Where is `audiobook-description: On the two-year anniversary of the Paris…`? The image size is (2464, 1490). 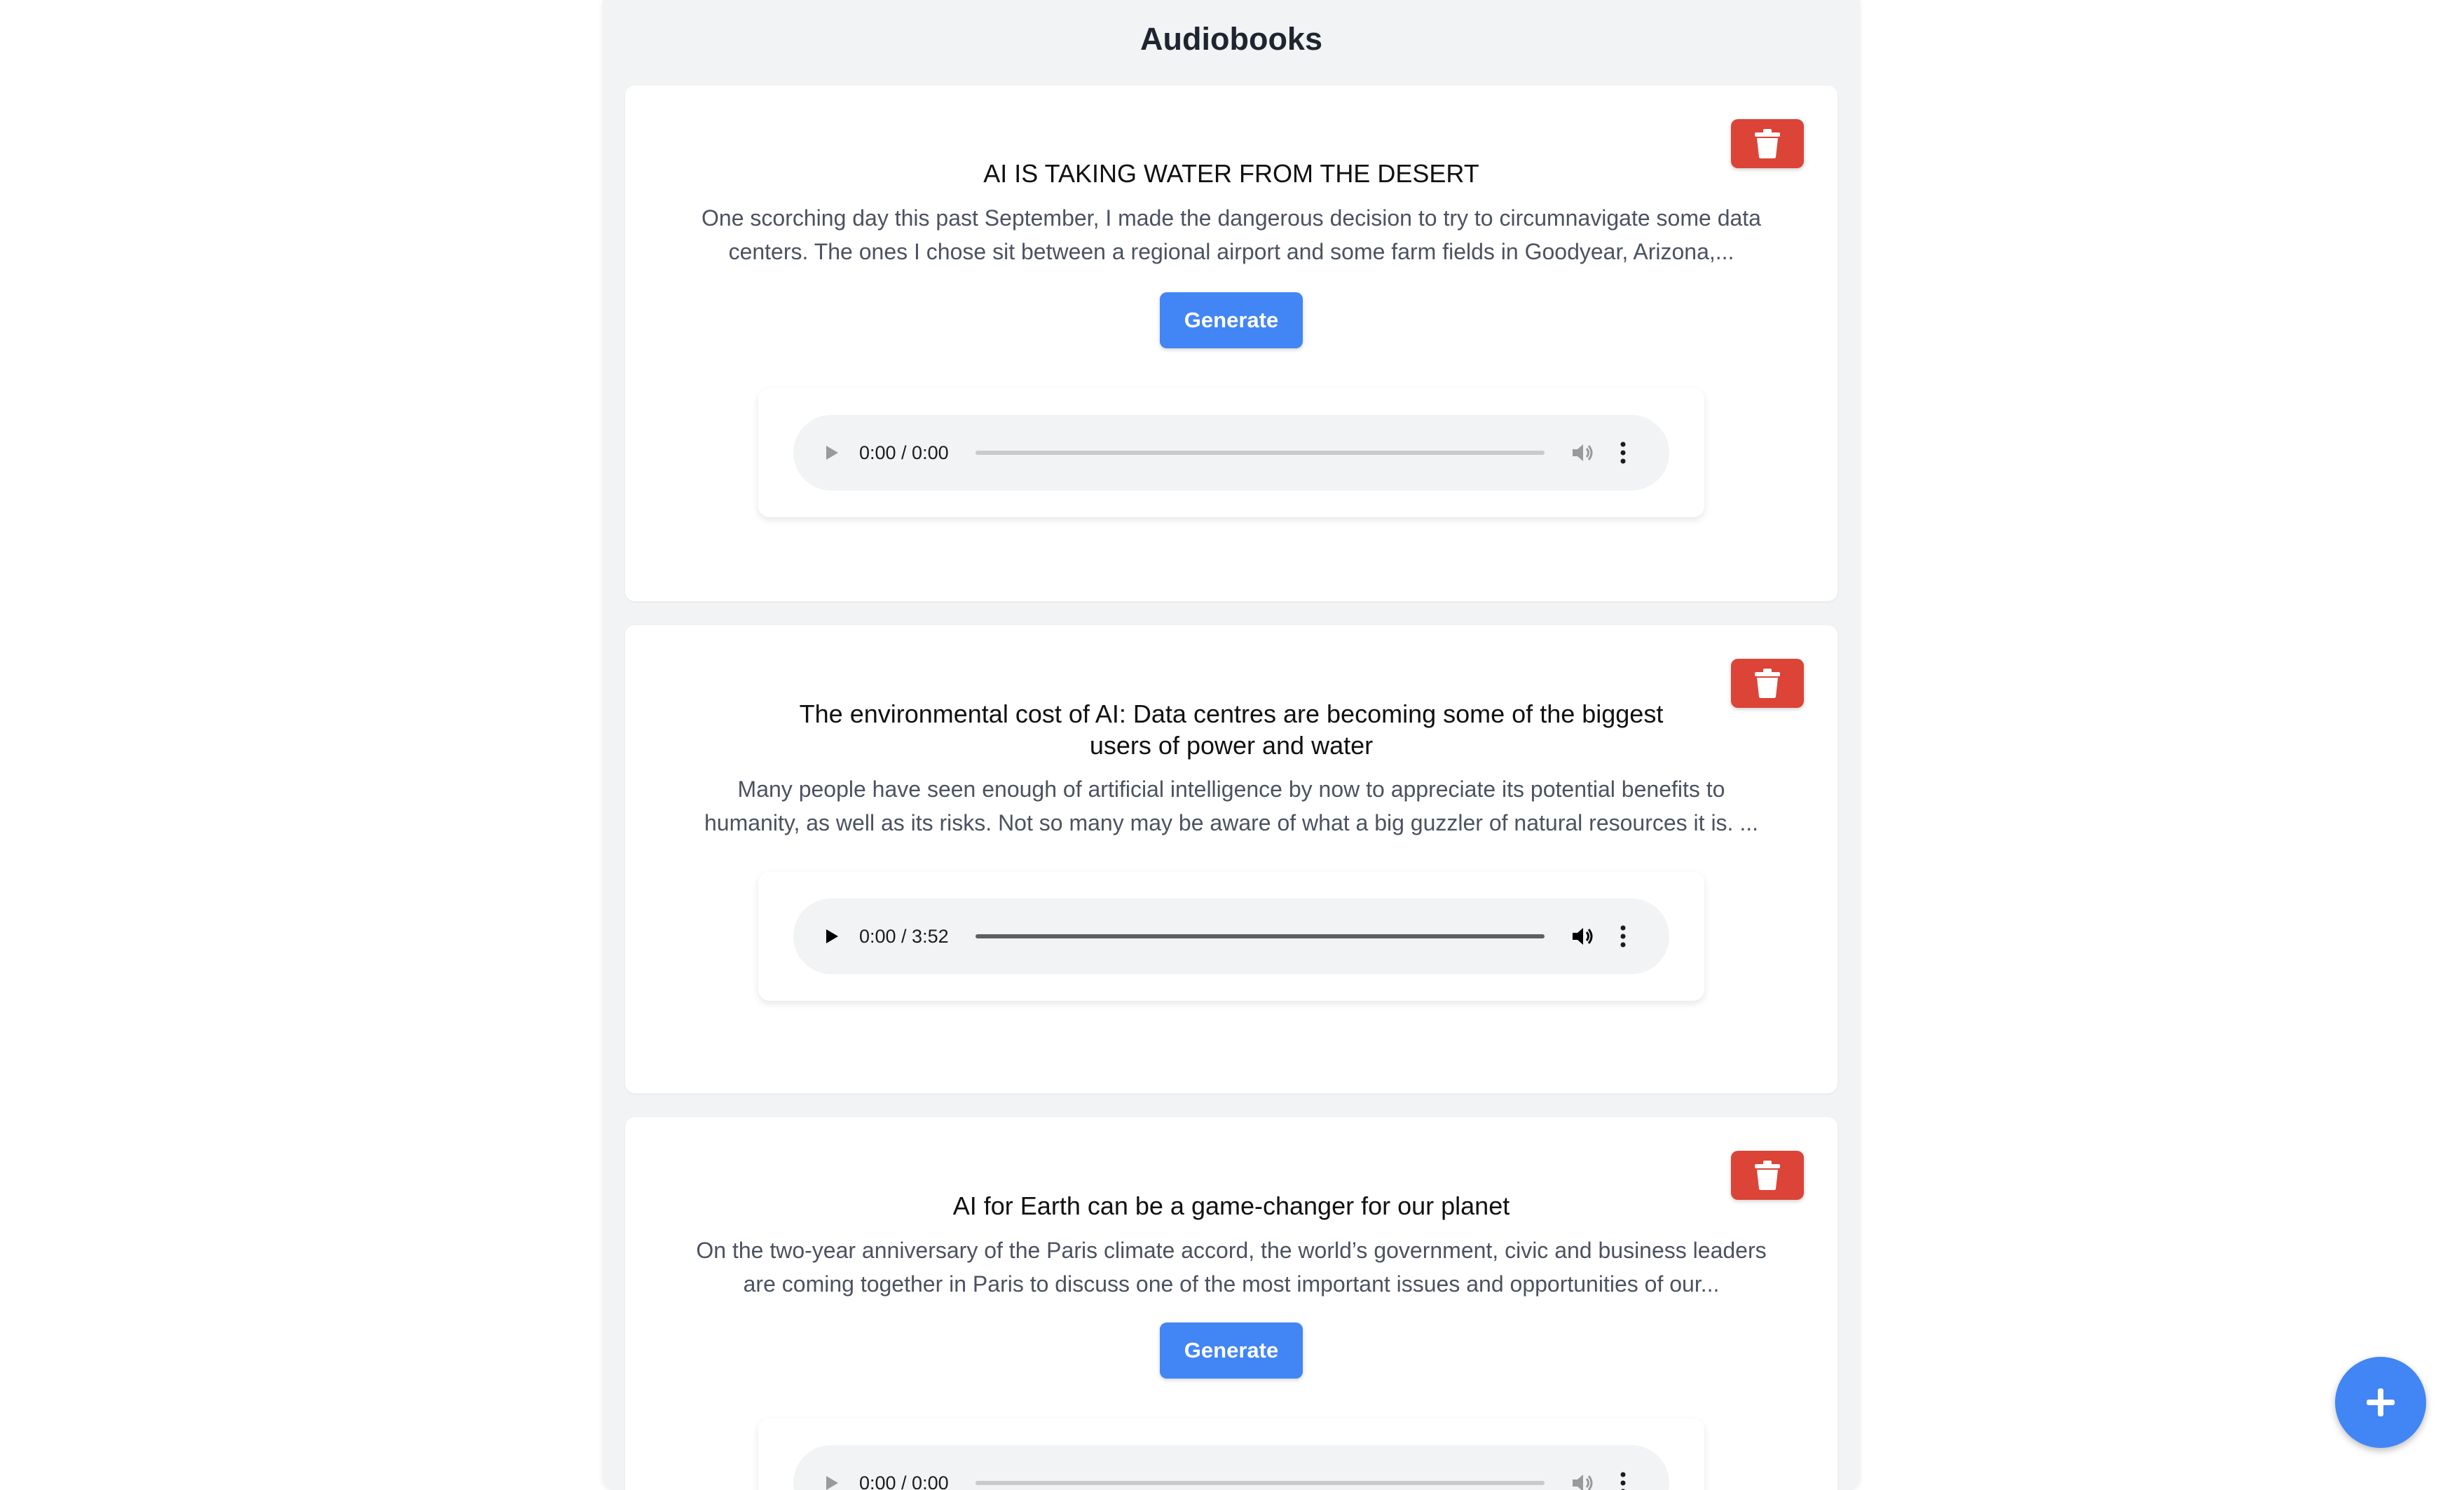
audiobook-description: On the two-year anniversary of the Paris… is located at coordinates (1231, 1268).